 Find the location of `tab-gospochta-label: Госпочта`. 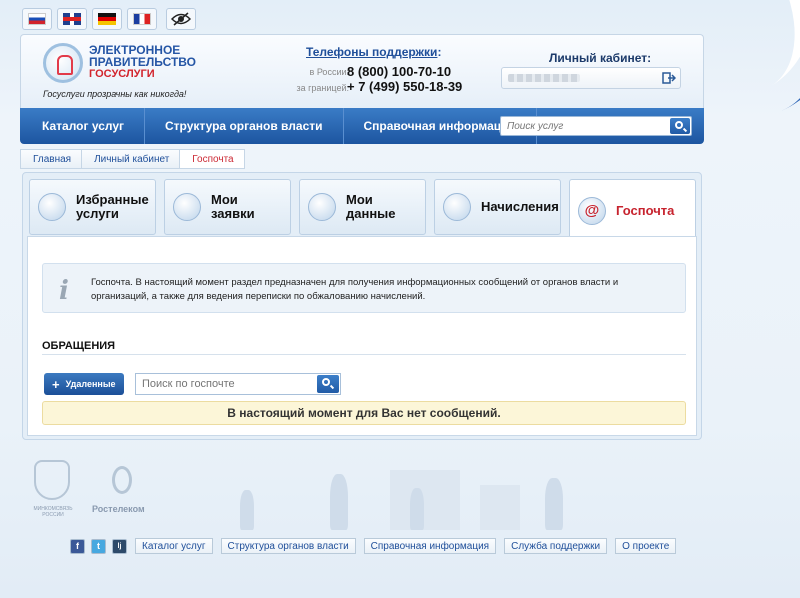

tab-gospochta-label: Госпочта is located at coordinates (645, 210).